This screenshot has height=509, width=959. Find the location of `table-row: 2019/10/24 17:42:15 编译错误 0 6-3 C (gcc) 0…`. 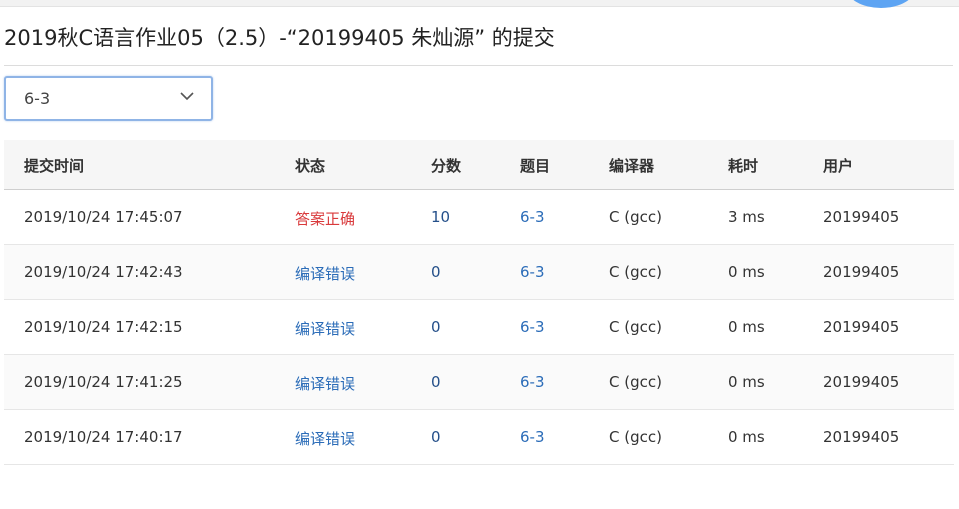

table-row: 2019/10/24 17:42:15 编译错误 0 6-3 C (gcc) 0… is located at coordinates (479, 327).